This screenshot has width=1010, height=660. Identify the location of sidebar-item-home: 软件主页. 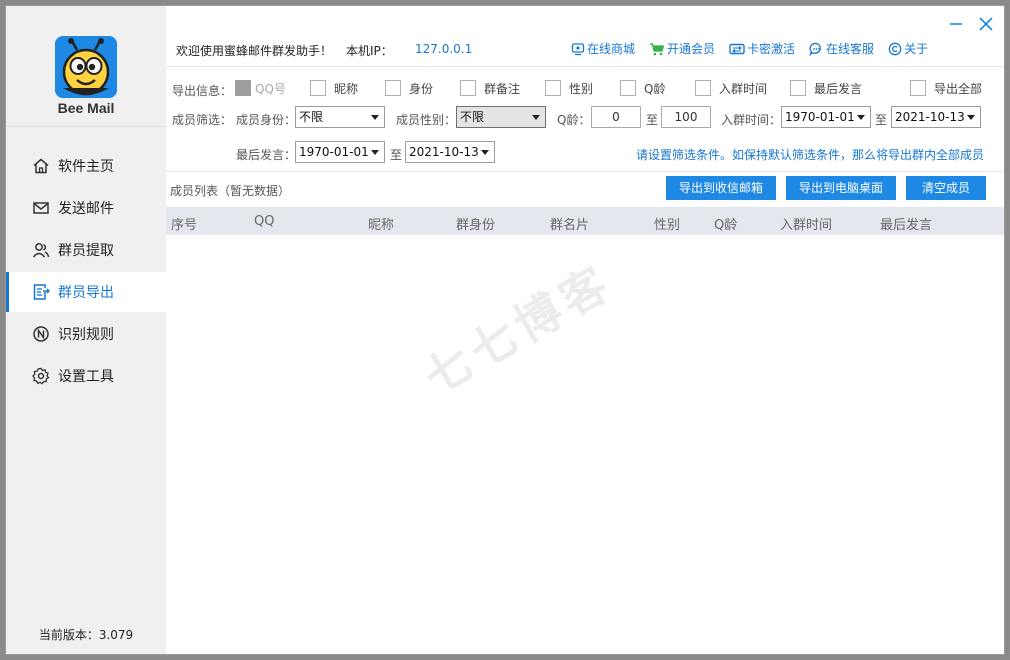
(86, 166).